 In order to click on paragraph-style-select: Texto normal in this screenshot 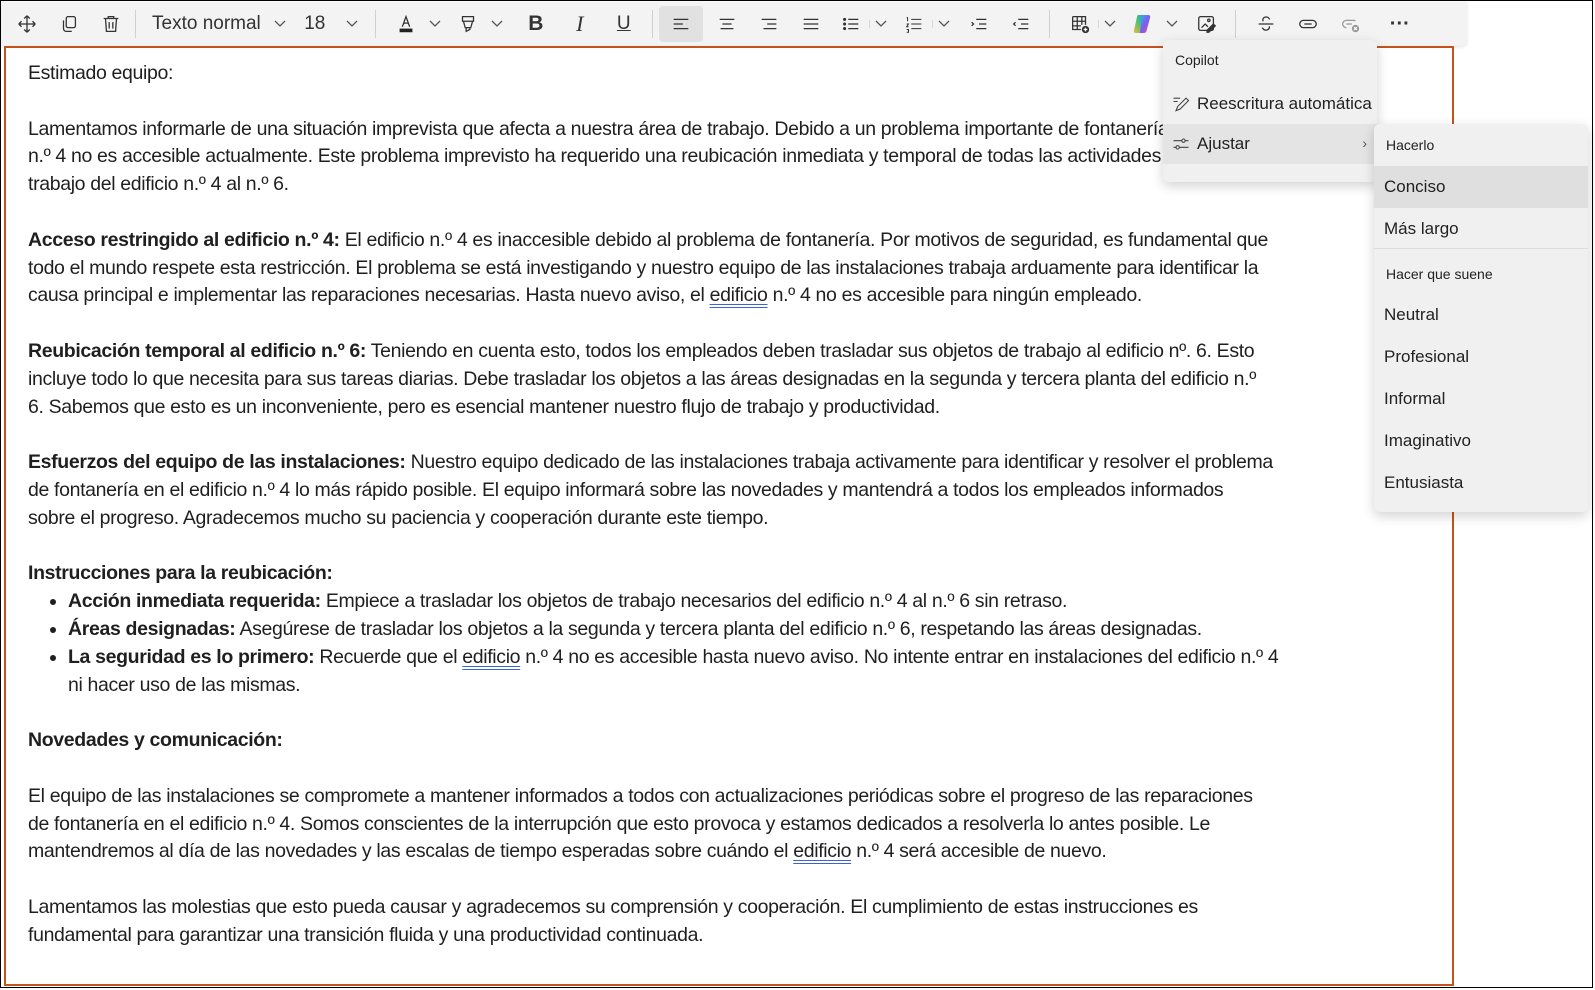, I will do `click(219, 24)`.